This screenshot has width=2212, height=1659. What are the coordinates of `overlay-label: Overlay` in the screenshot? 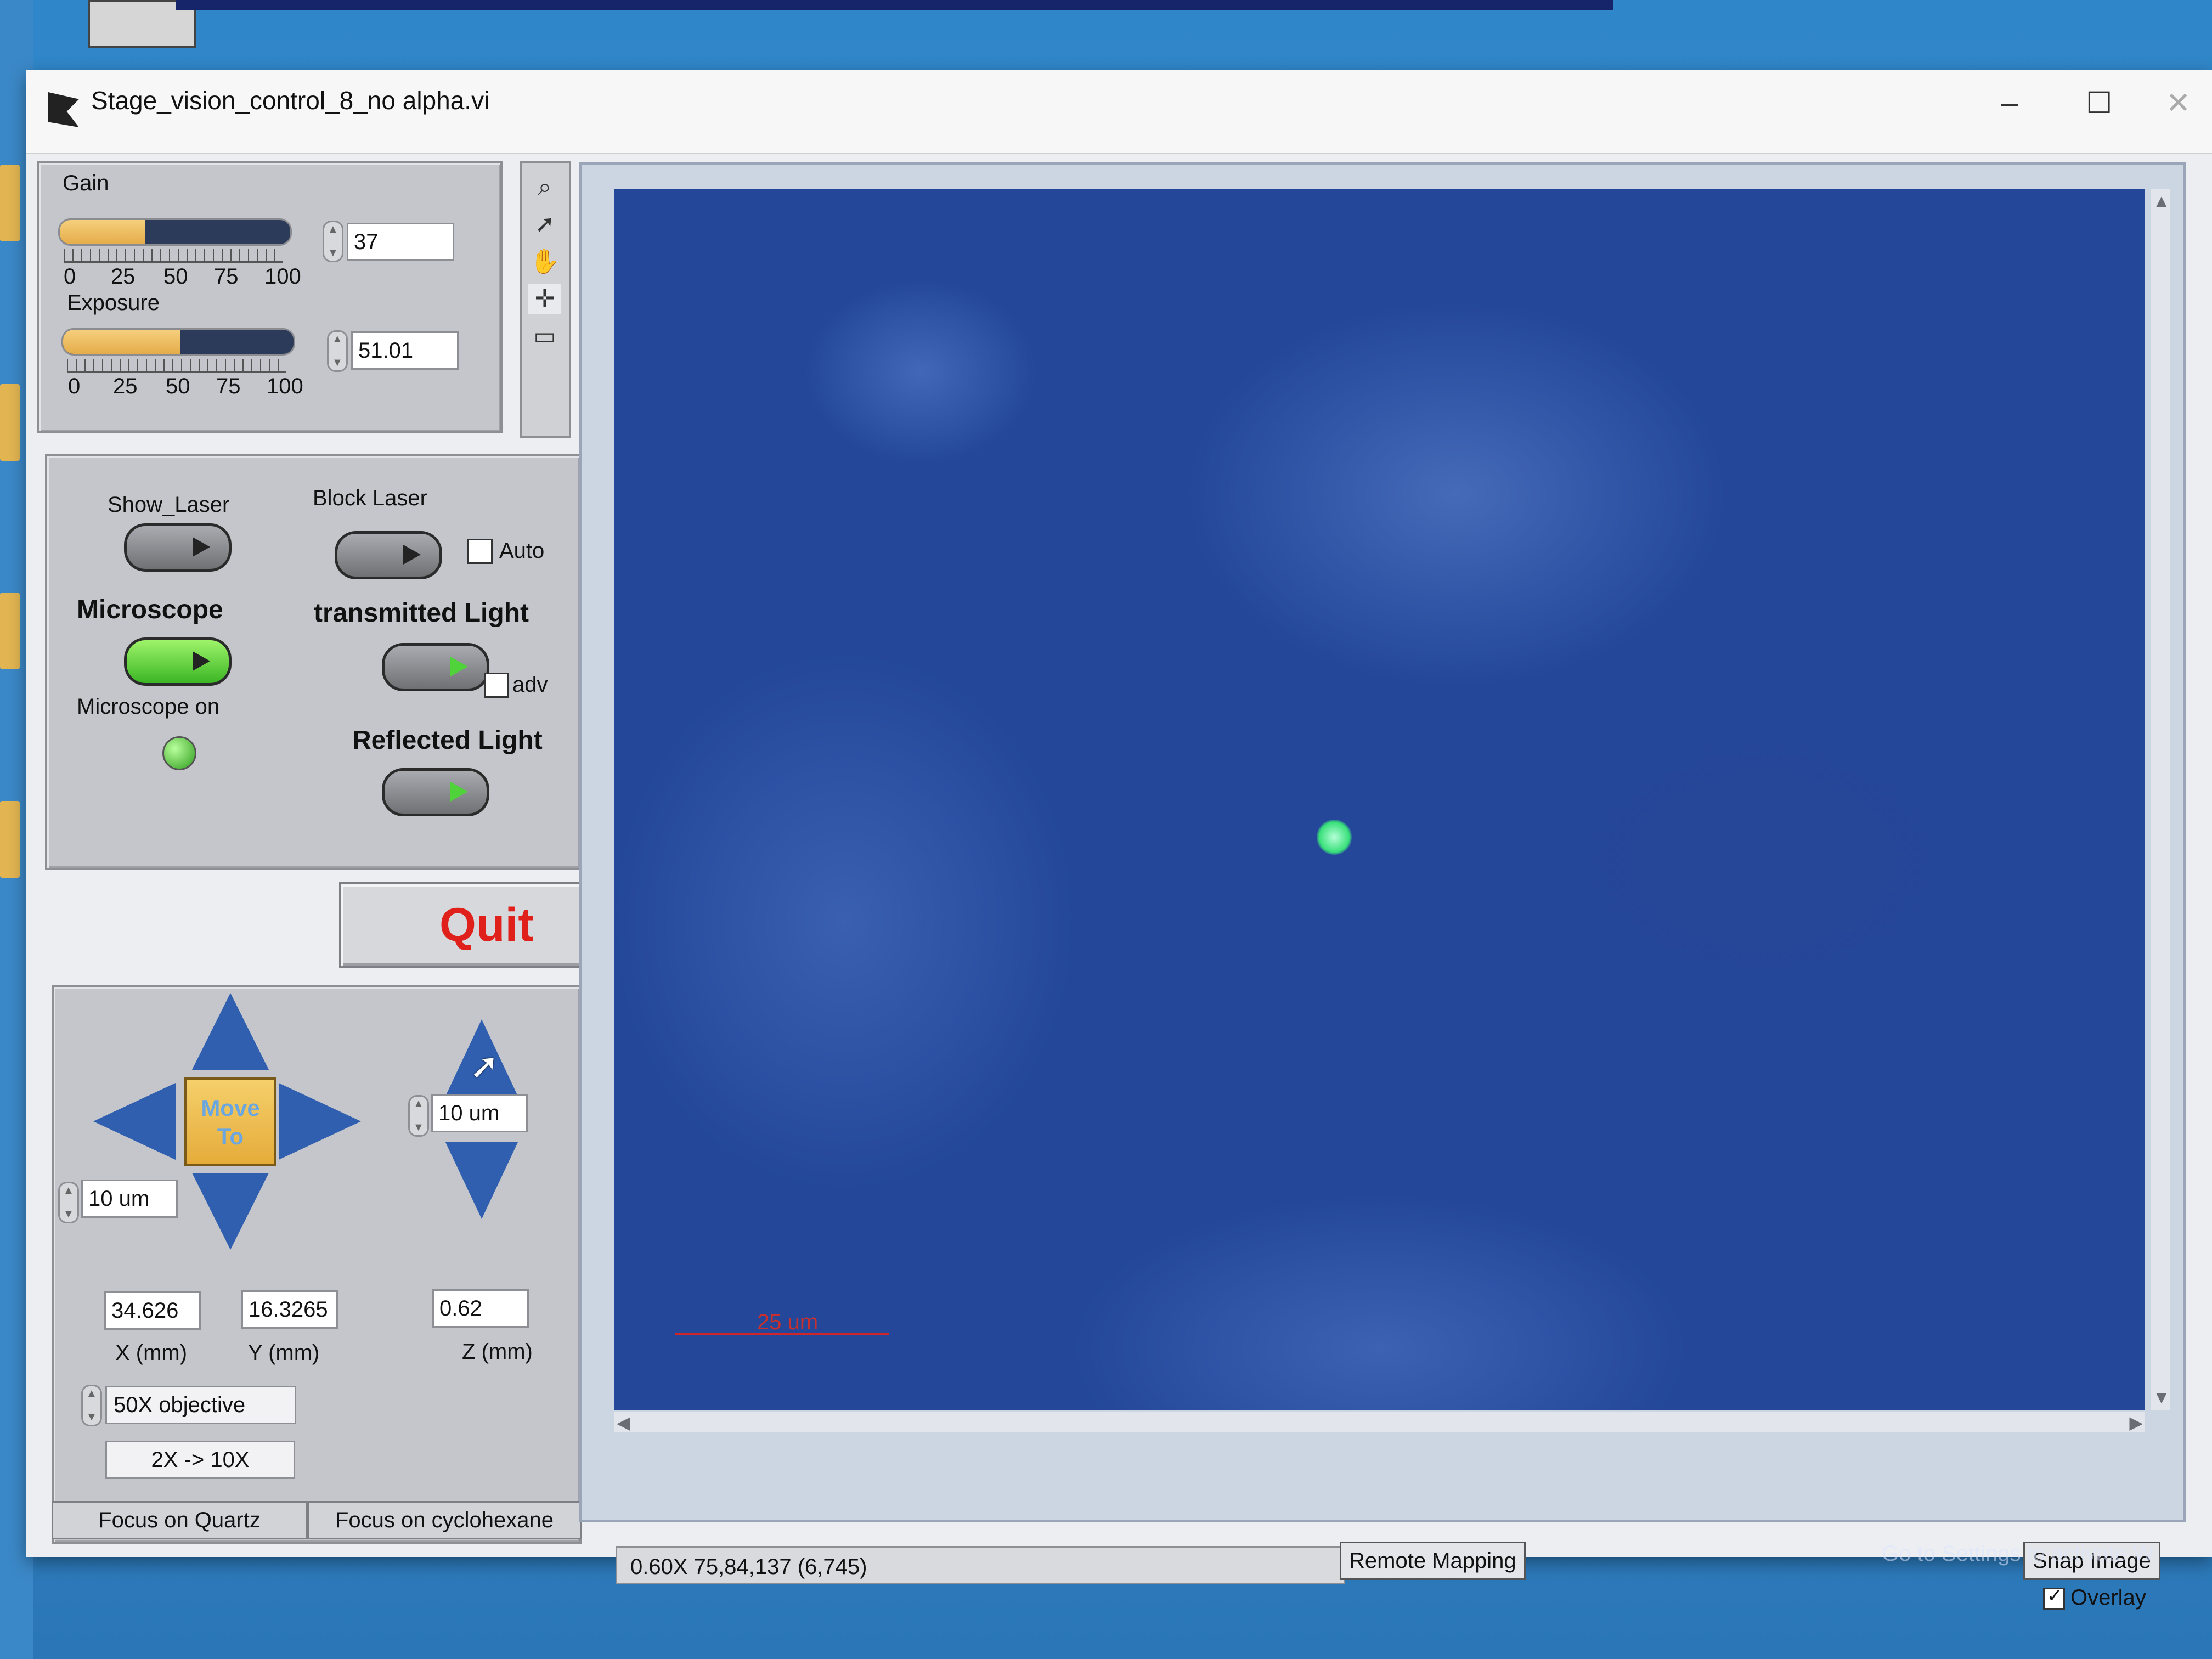 It's located at (2108, 1597).